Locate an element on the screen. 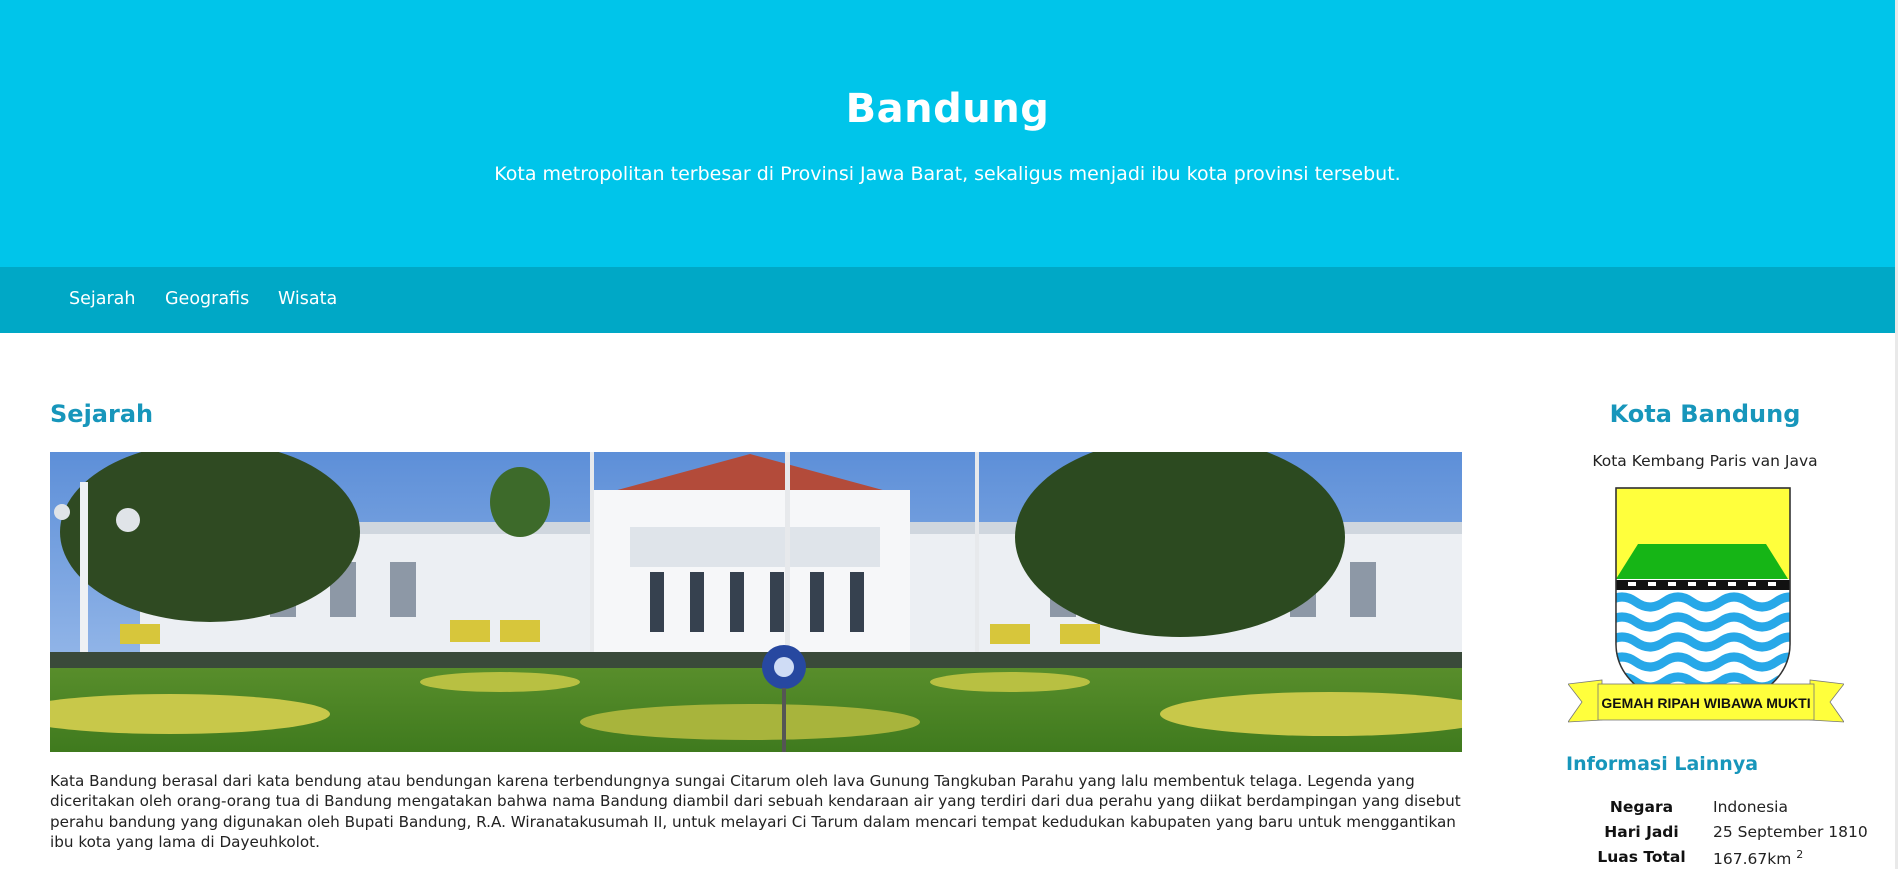 This screenshot has height=869, width=1898. info-row: Luas Total 167.67km 2 is located at coordinates (1724, 857).